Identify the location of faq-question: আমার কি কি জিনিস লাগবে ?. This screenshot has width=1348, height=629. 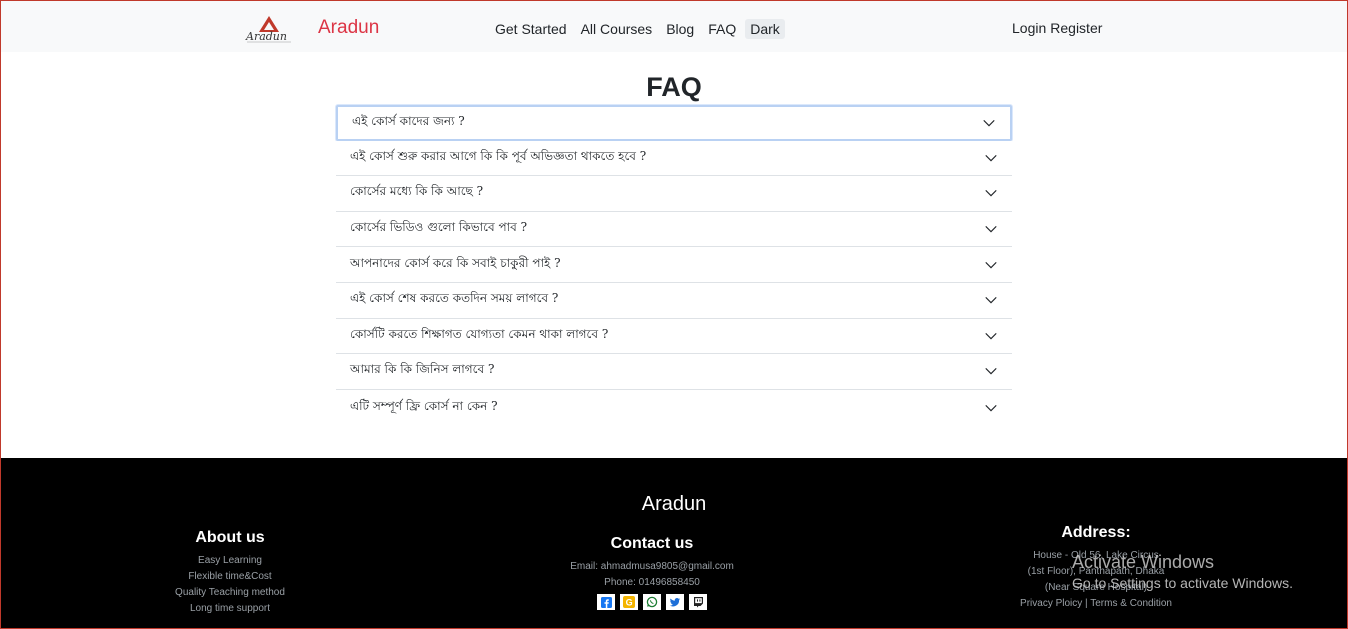
(422, 369).